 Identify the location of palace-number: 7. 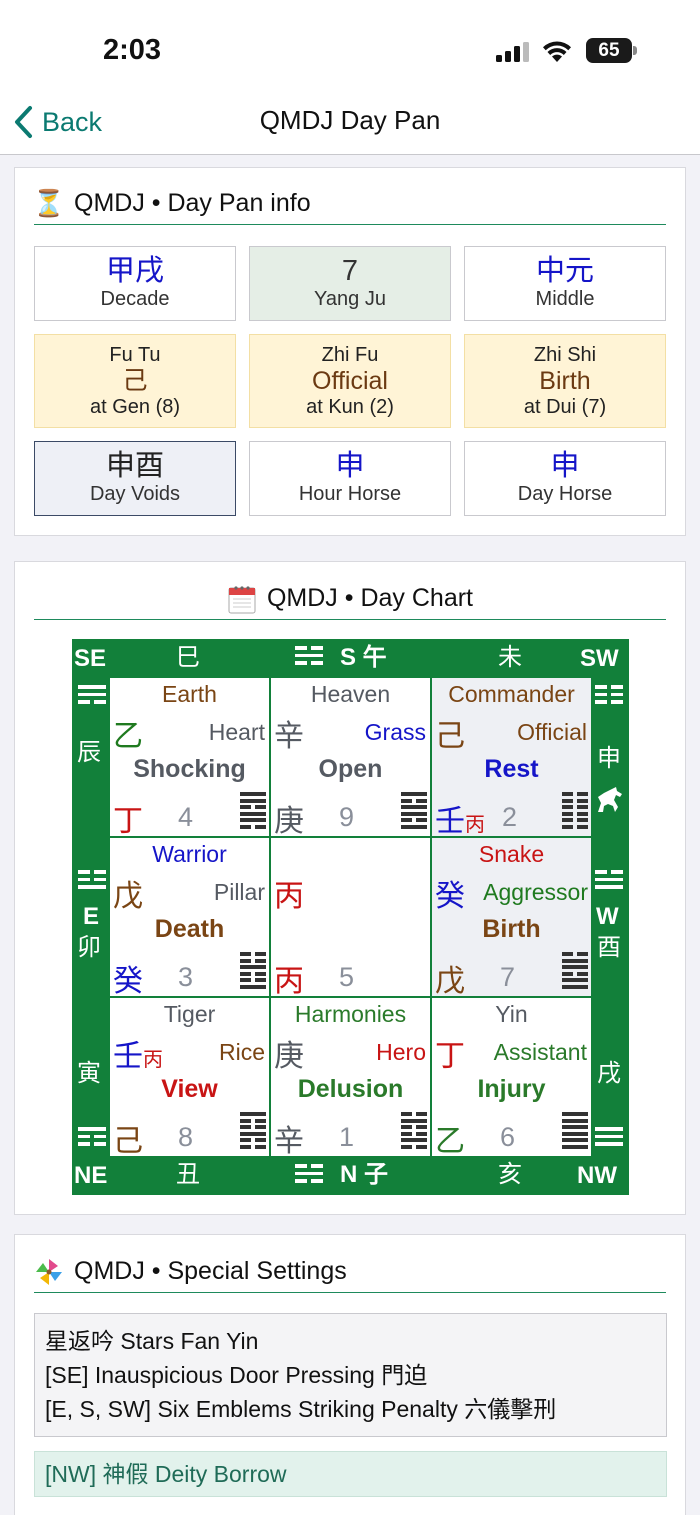
(508, 977).